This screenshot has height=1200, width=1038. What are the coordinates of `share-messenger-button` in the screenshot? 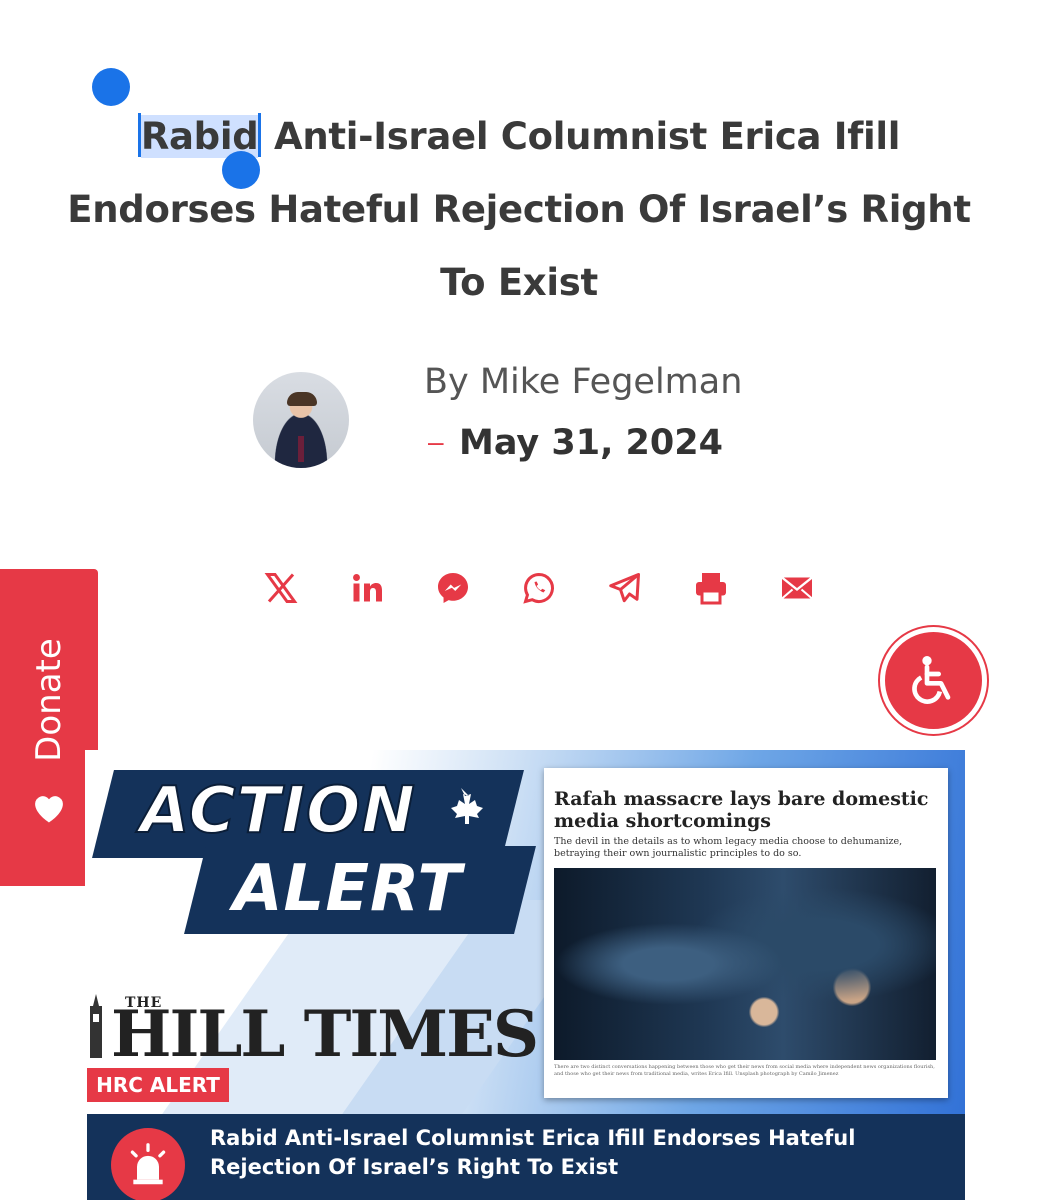 It's located at (453, 588).